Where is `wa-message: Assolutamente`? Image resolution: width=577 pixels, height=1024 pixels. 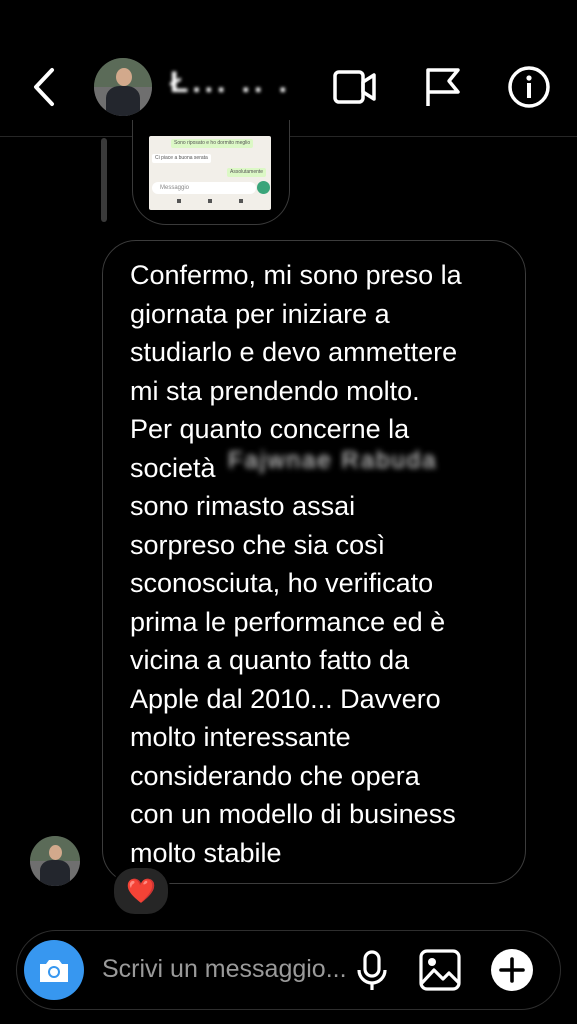
wa-message: Assolutamente is located at coordinates (247, 172).